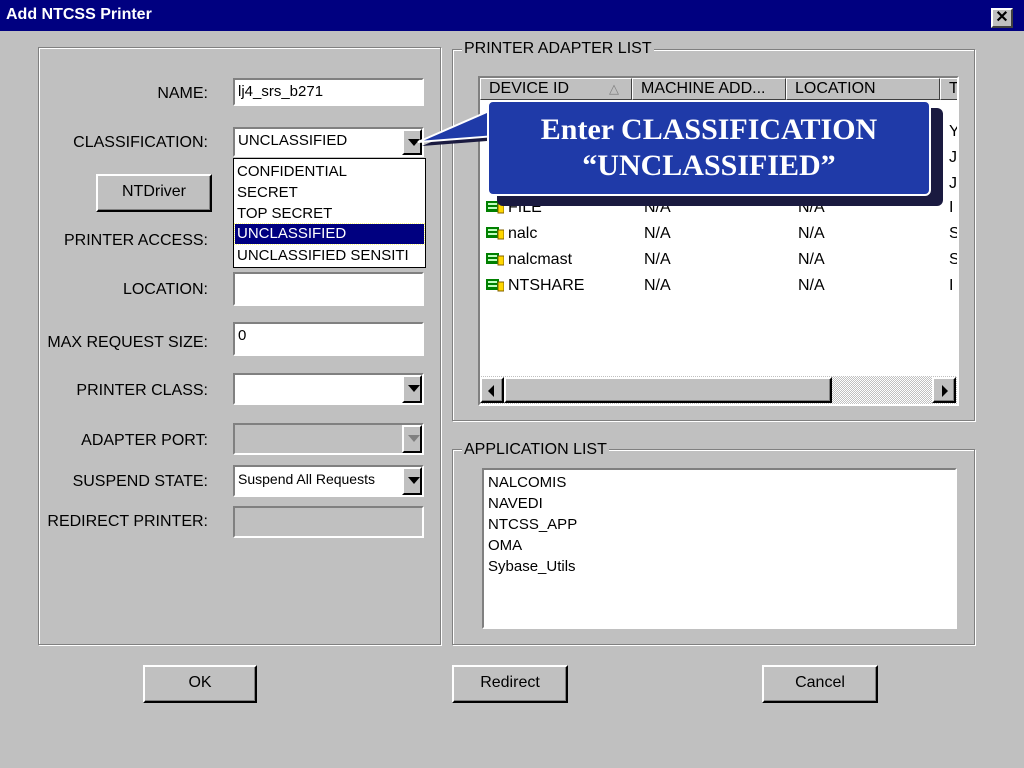 This screenshot has width=1024, height=768. What do you see at coordinates (328, 92) in the screenshot?
I see `name-field: lj4_srs_b271` at bounding box center [328, 92].